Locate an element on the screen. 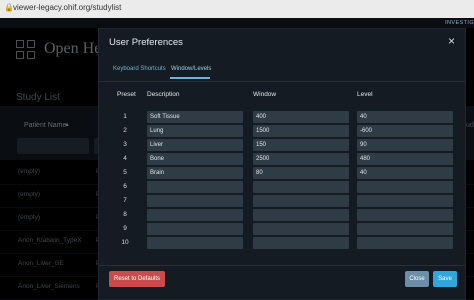  preset-row: 10 is located at coordinates (283, 243).